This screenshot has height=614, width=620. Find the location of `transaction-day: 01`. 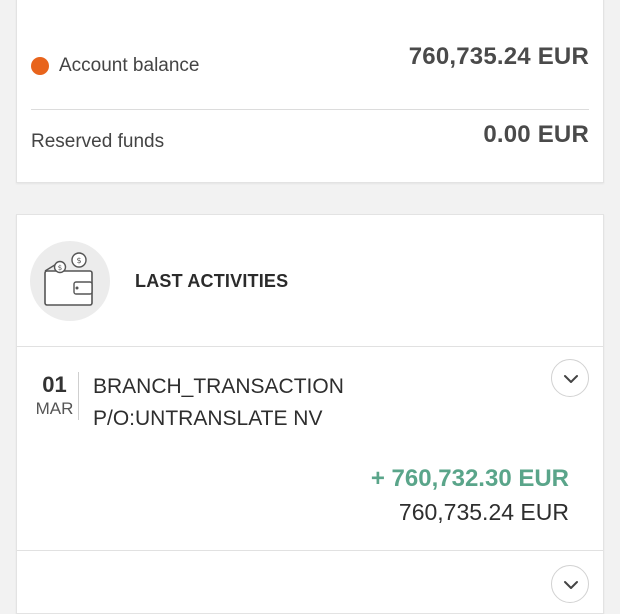

transaction-day: 01 is located at coordinates (54, 384).